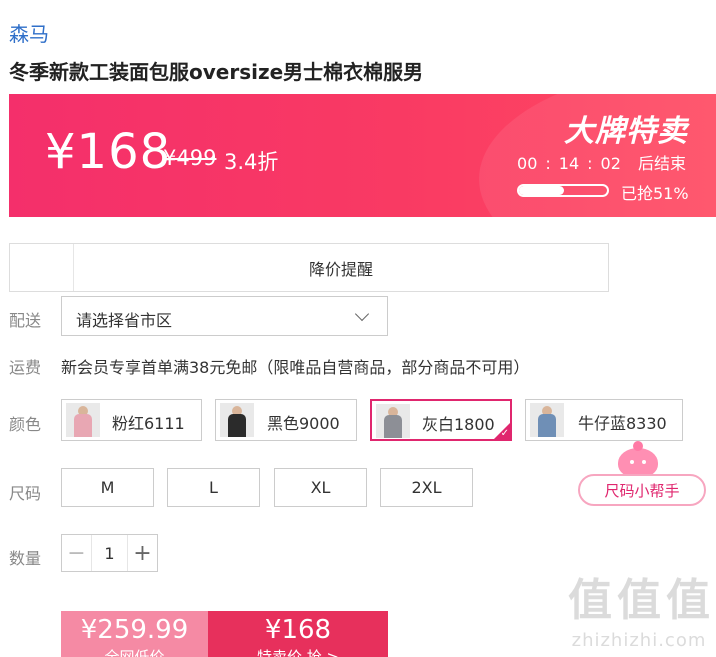 The height and width of the screenshot is (657, 716). What do you see at coordinates (29, 32) in the screenshot?
I see `brand-link: 森马` at bounding box center [29, 32].